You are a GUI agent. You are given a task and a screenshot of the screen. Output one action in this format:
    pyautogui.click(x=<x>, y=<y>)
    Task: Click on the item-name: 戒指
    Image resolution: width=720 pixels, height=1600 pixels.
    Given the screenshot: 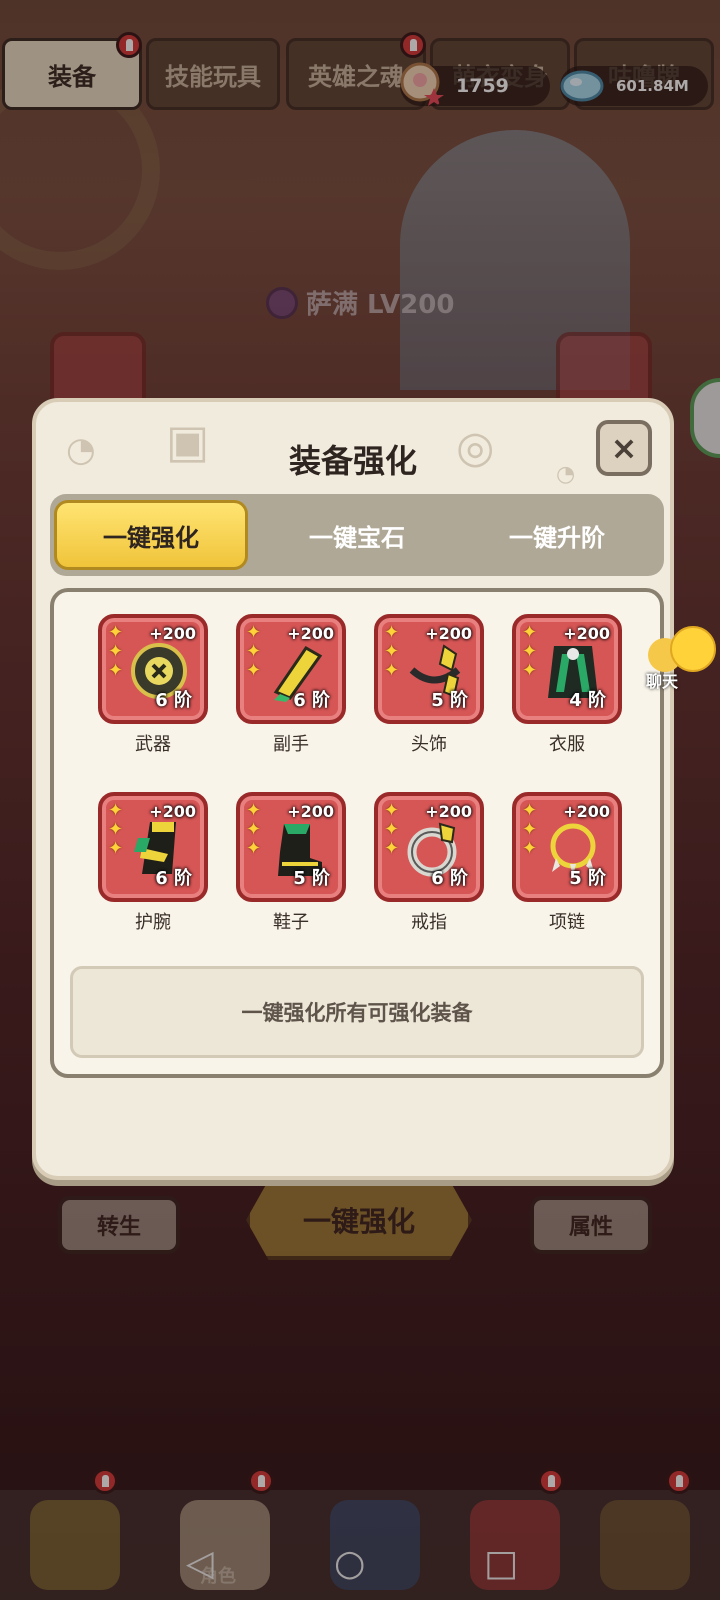 What is the action you would take?
    pyautogui.click(x=429, y=922)
    